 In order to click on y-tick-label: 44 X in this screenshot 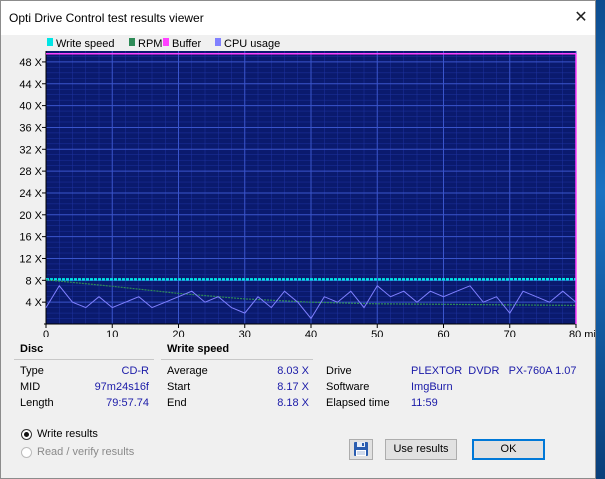, I will do `click(30, 85)`.